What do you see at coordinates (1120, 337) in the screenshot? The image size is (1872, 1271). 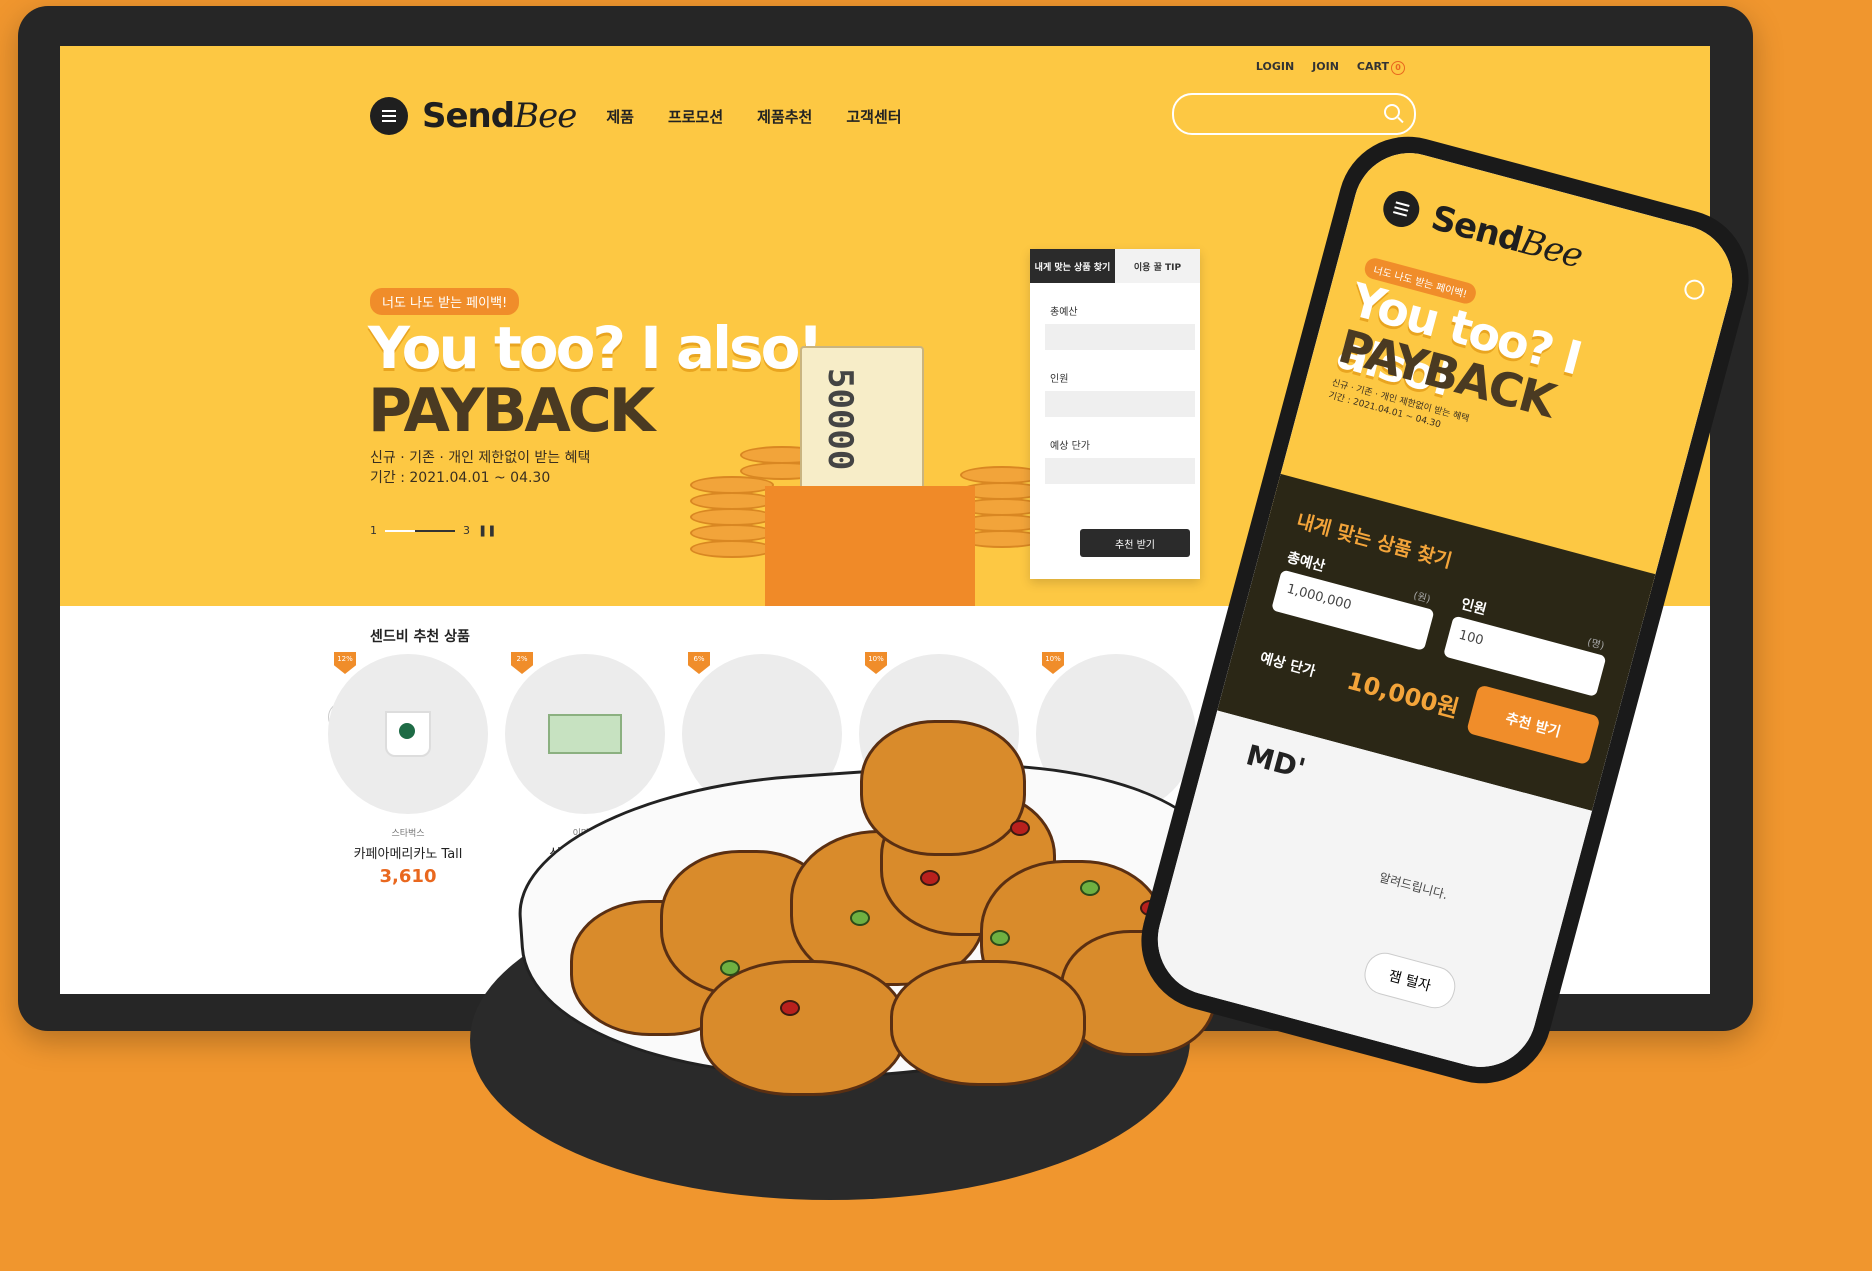 I see `budget-field` at bounding box center [1120, 337].